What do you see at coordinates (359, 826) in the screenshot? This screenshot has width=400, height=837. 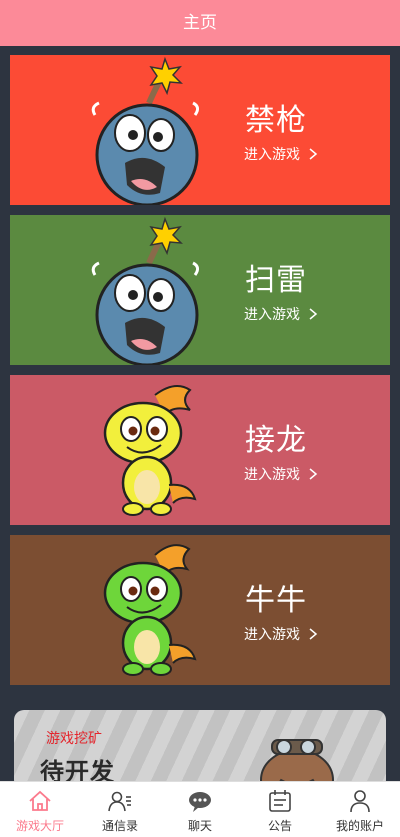 I see `tab-label: 我的账户` at bounding box center [359, 826].